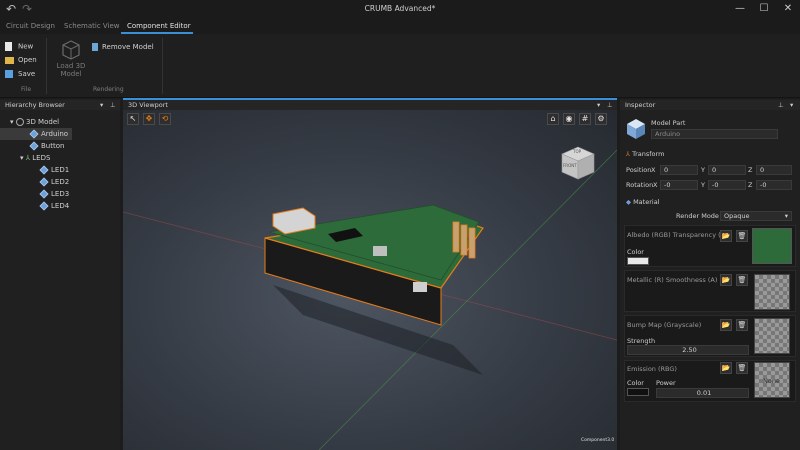  I want to click on model-part-icon, so click(636, 129).